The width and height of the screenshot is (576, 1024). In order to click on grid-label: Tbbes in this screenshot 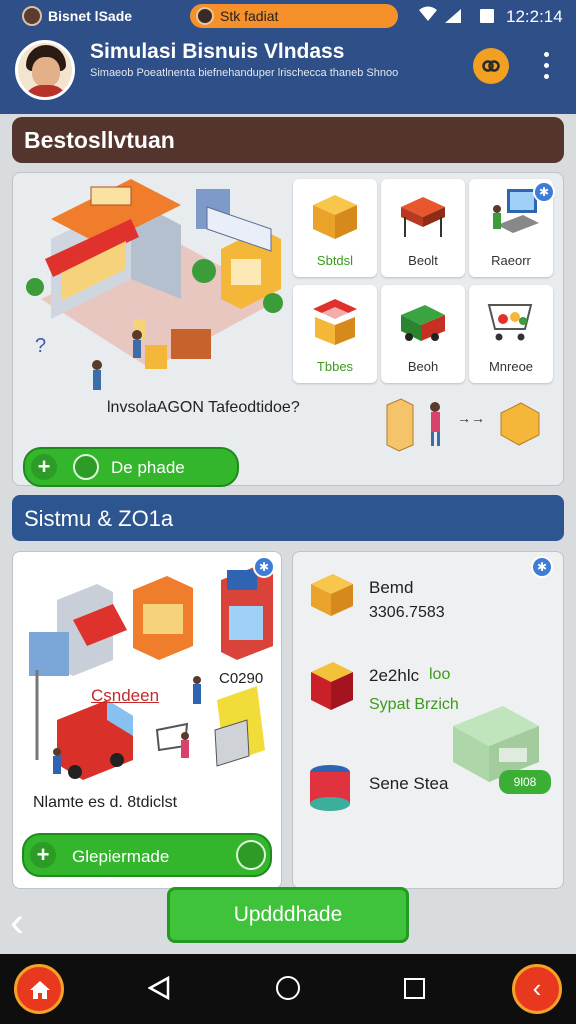, I will do `click(335, 366)`.